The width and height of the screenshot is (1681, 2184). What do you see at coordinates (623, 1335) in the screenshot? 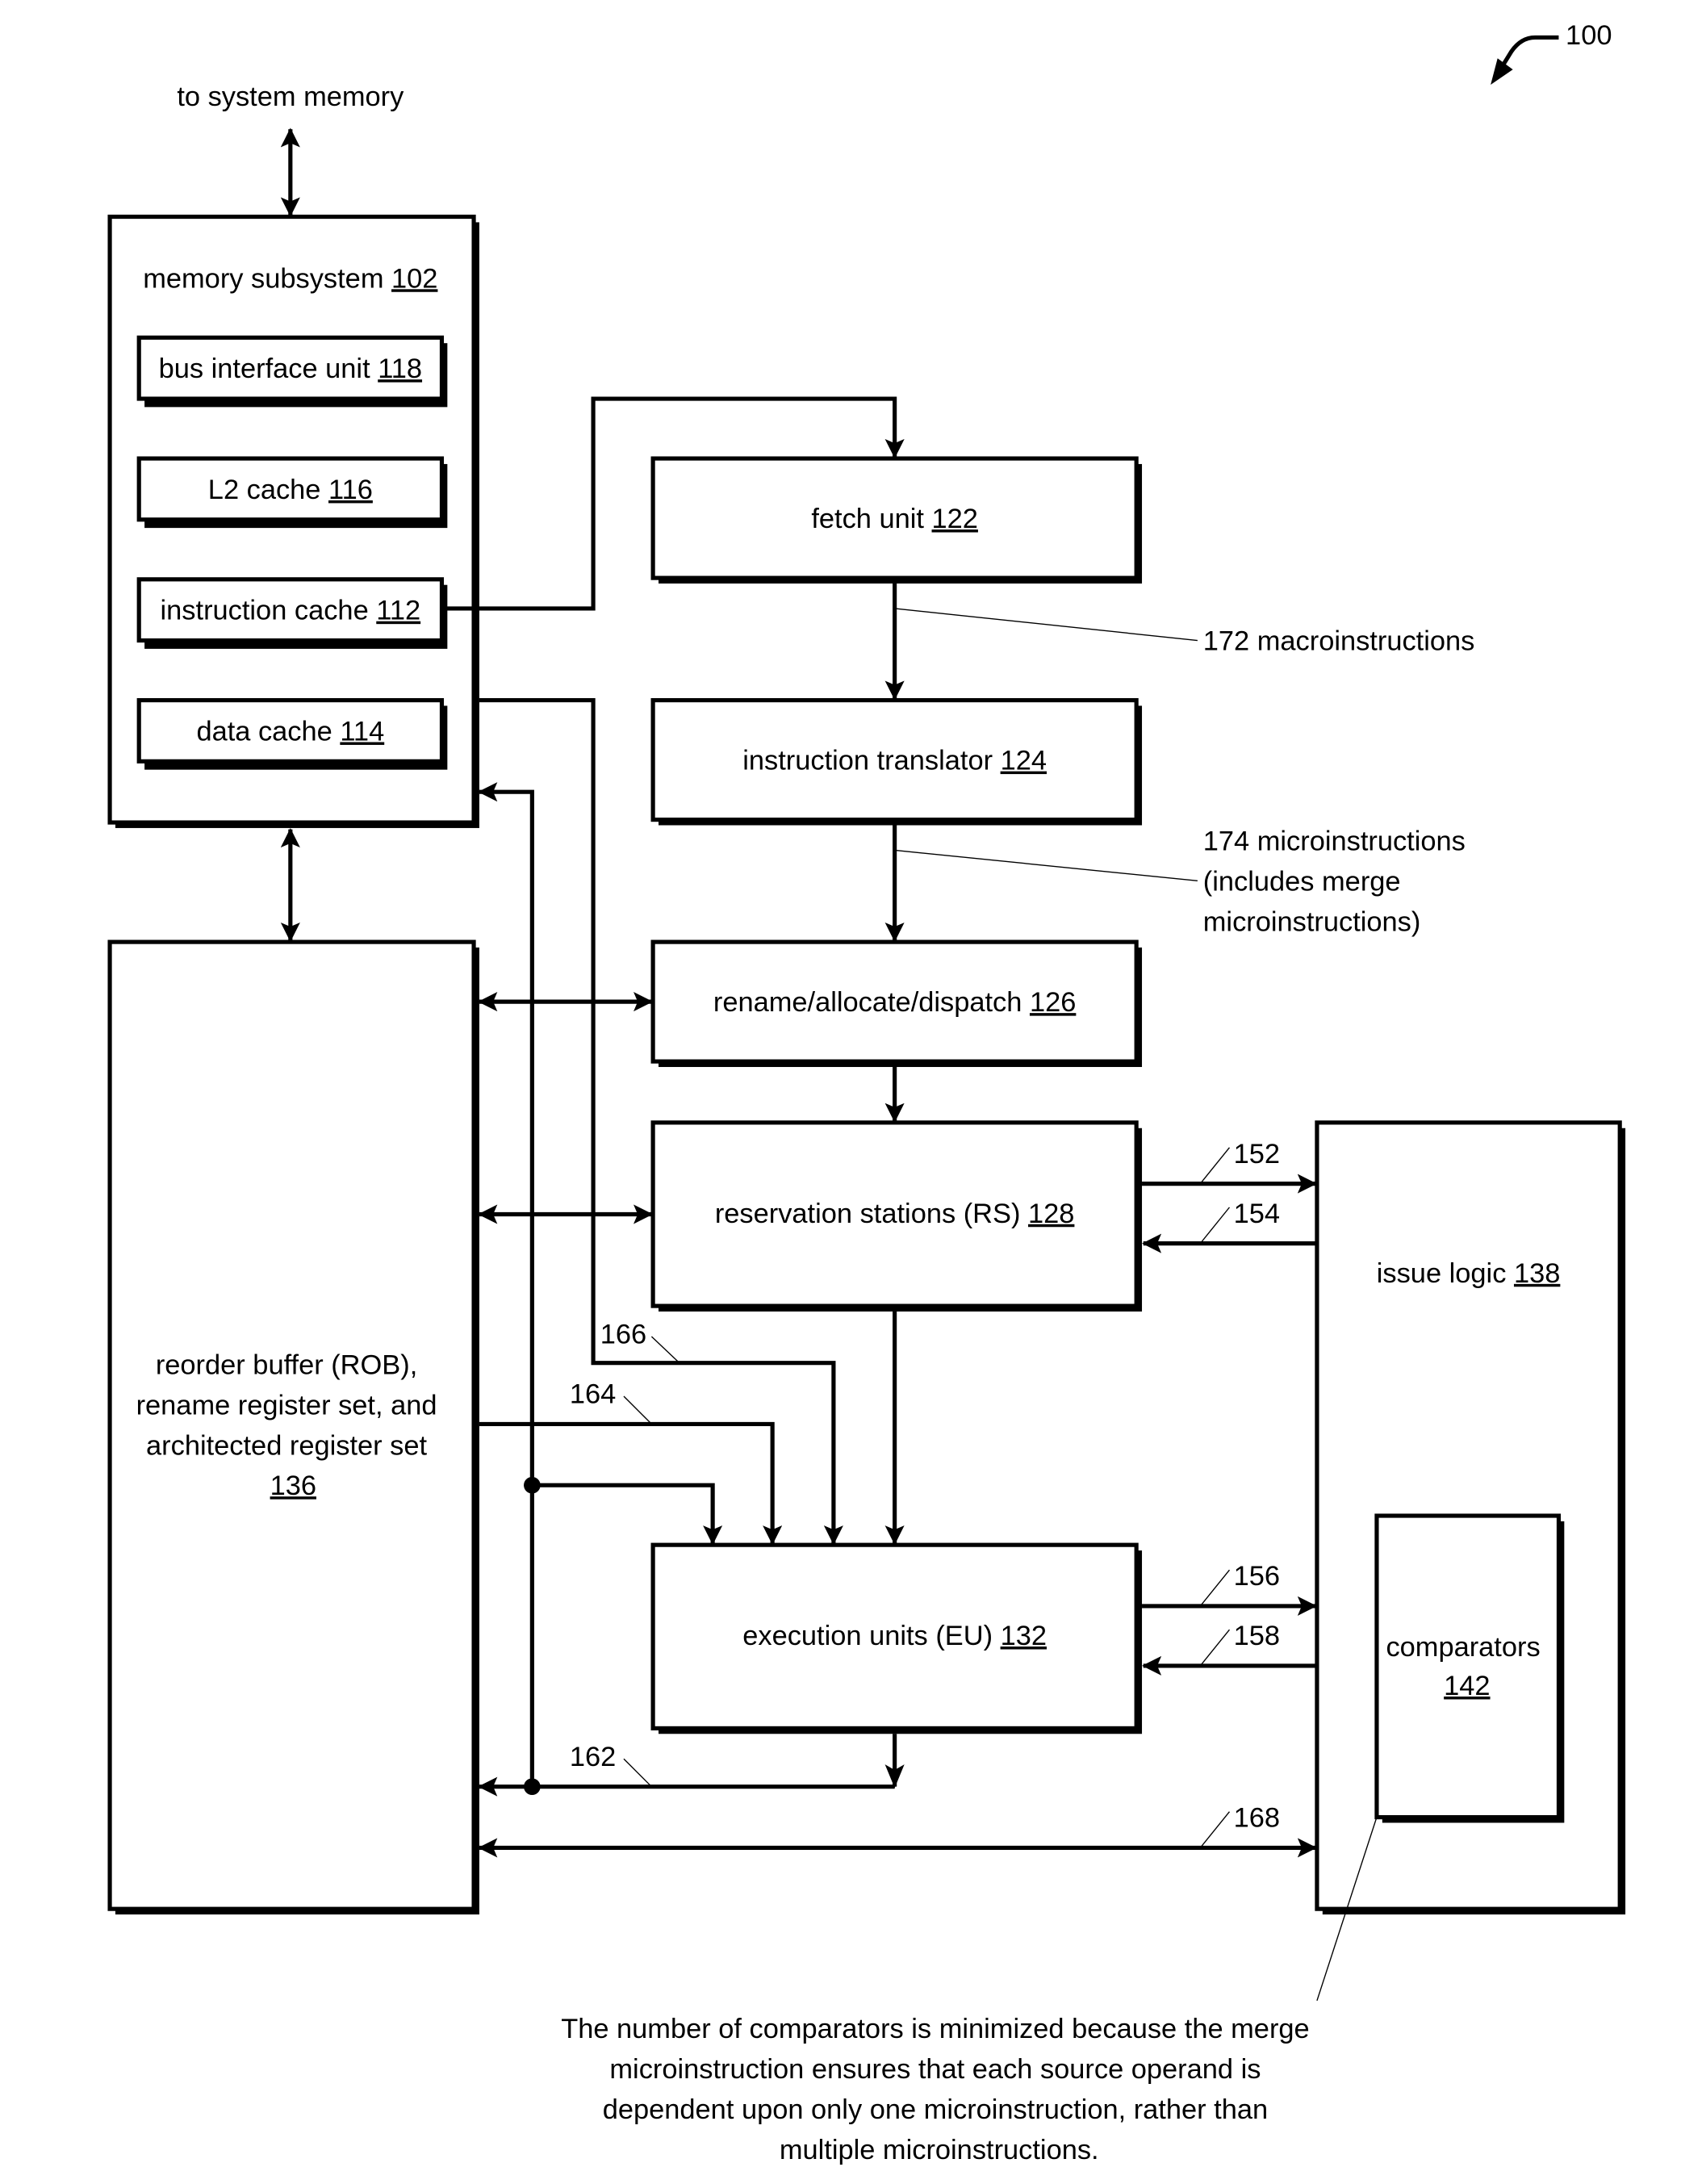
I see `label-166: 166` at bounding box center [623, 1335].